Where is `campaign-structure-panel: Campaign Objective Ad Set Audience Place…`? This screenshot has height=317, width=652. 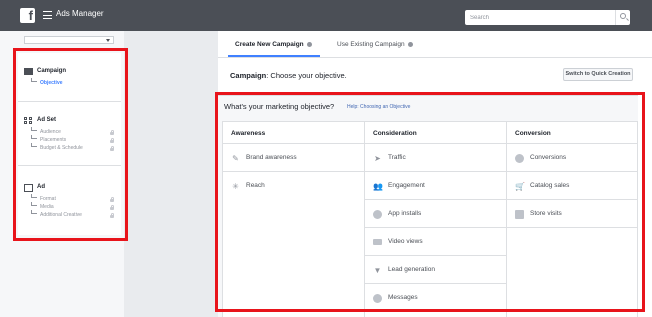 campaign-structure-panel: Campaign Objective Ad Set Audience Place… is located at coordinates (69, 144).